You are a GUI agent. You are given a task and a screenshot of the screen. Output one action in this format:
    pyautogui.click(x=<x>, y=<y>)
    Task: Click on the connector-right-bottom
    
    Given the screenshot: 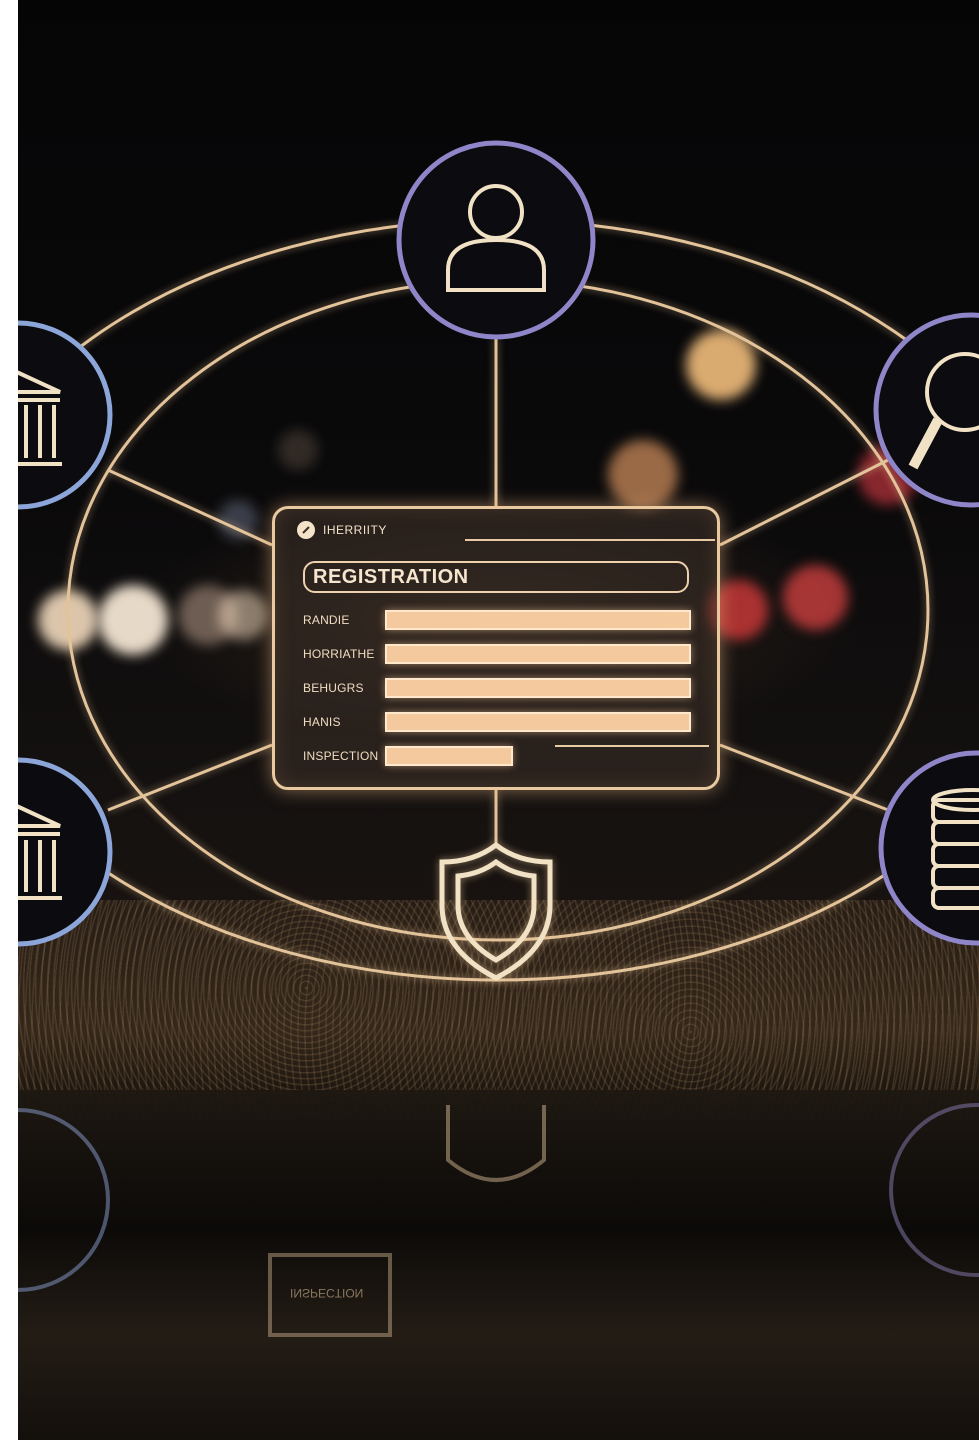 What is the action you would take?
    pyautogui.click(x=804, y=777)
    